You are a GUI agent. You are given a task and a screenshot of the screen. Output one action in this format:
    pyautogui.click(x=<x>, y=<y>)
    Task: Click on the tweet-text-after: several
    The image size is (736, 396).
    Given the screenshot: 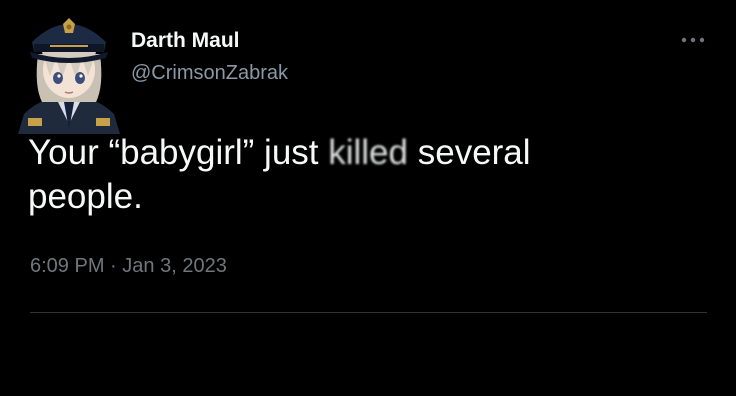 What is the action you would take?
    pyautogui.click(x=469, y=152)
    